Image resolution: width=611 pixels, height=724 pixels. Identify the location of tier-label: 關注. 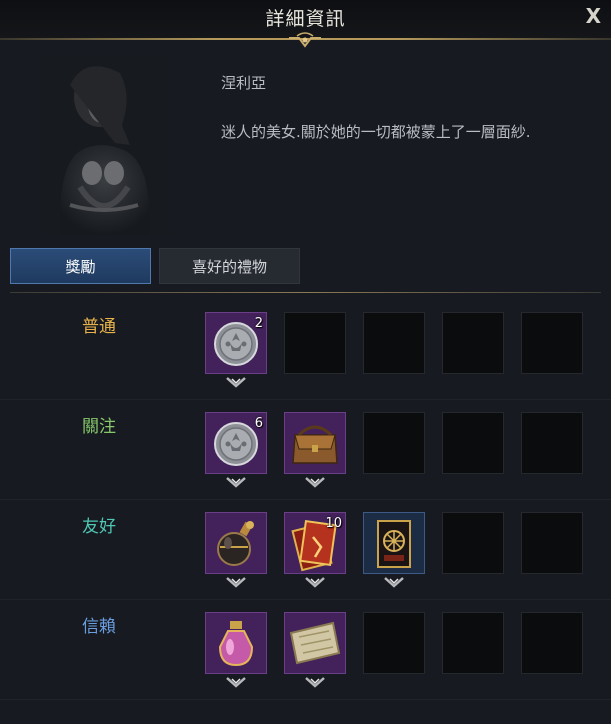
(99, 427).